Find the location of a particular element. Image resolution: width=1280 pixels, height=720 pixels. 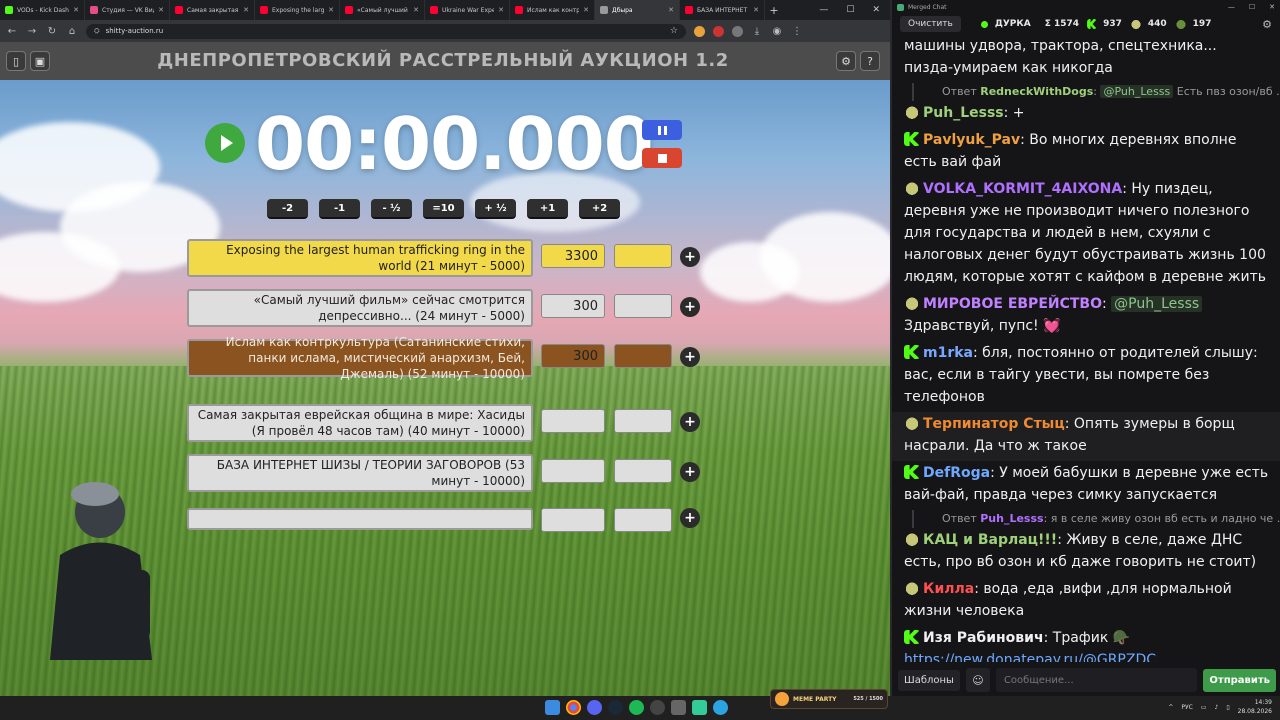

time-adjust-button: -2 is located at coordinates (287, 209).